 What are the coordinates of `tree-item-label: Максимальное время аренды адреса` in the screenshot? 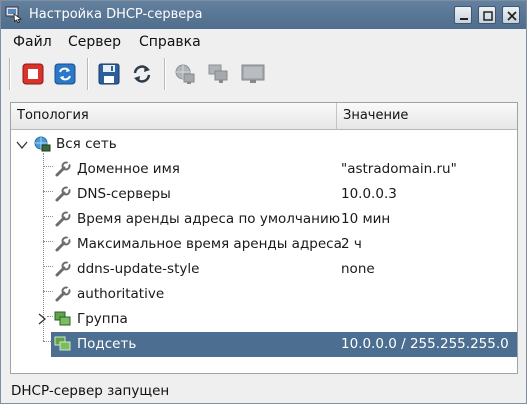 It's located at (209, 244).